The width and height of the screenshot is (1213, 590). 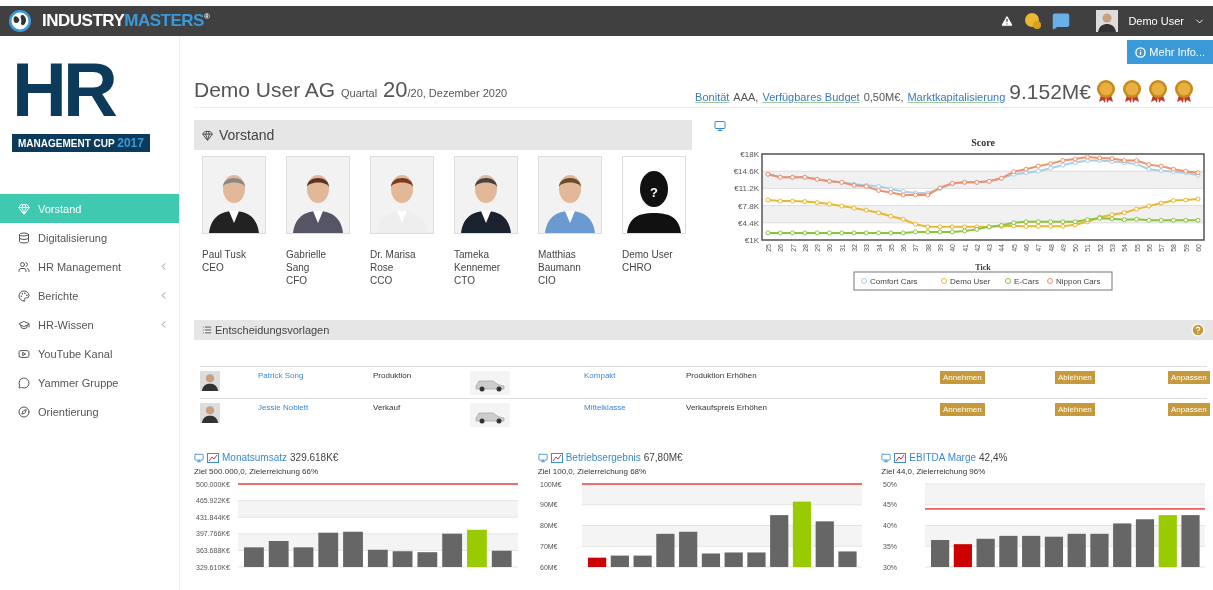 I want to click on panel-title: Entscheidungsvorlagen, so click(x=272, y=330).